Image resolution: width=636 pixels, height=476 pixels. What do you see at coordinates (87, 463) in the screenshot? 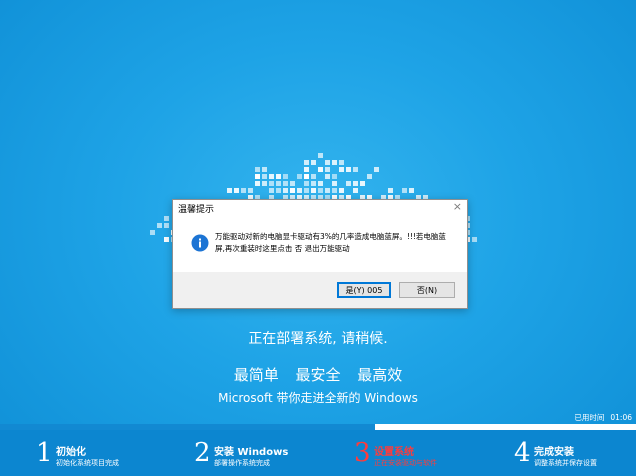
I see `step-subtitle: 初始化系统项目完成` at bounding box center [87, 463].